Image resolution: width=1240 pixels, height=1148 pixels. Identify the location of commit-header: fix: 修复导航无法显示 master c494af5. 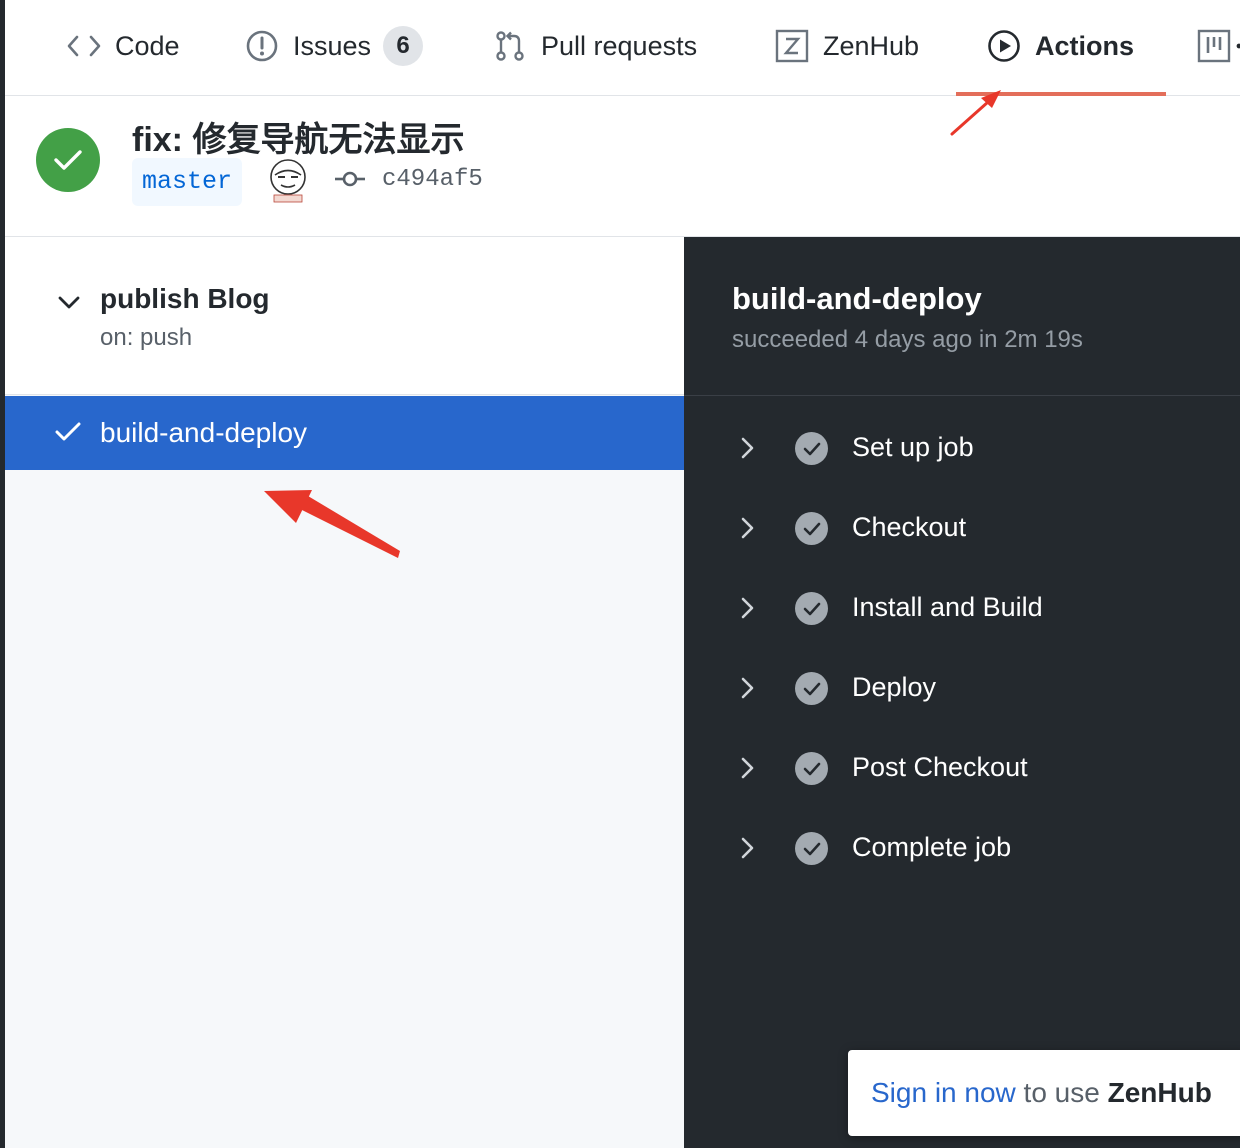
(622, 166).